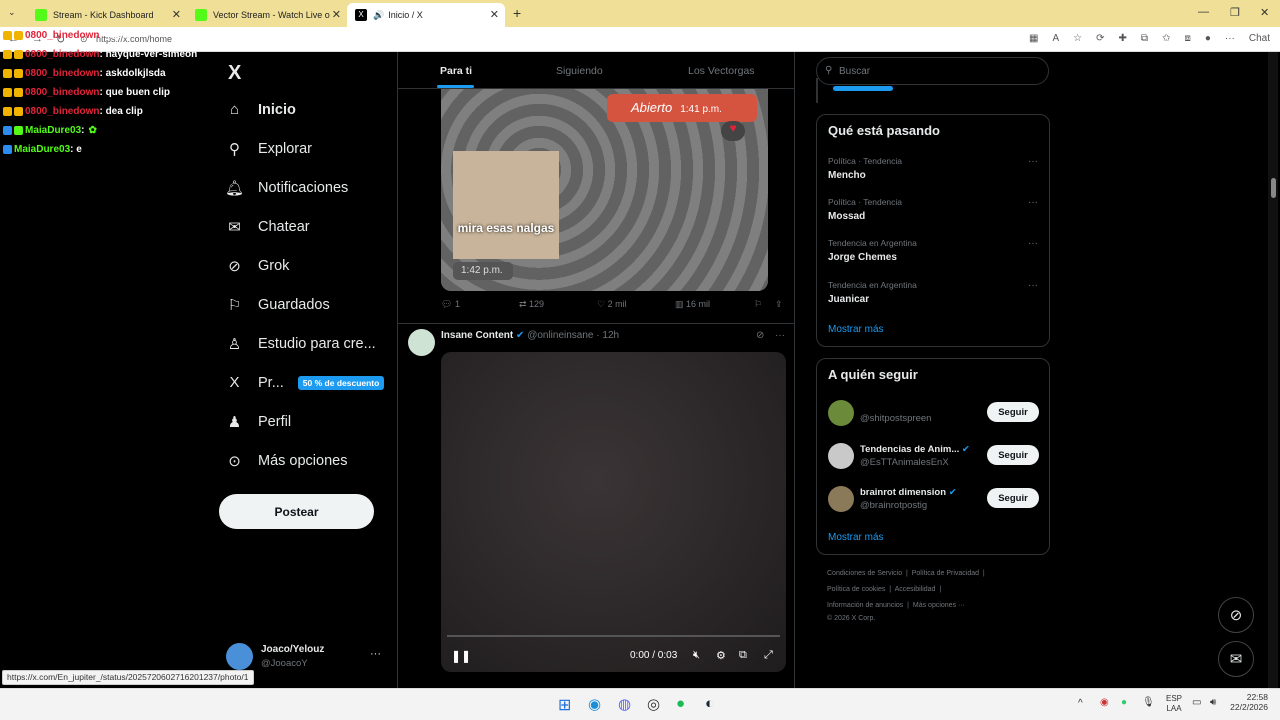 This screenshot has height=720, width=1280. What do you see at coordinates (306, 657) in the screenshot?
I see `account-switcher: Joaco/Yelouz @JooacoY ···` at bounding box center [306, 657].